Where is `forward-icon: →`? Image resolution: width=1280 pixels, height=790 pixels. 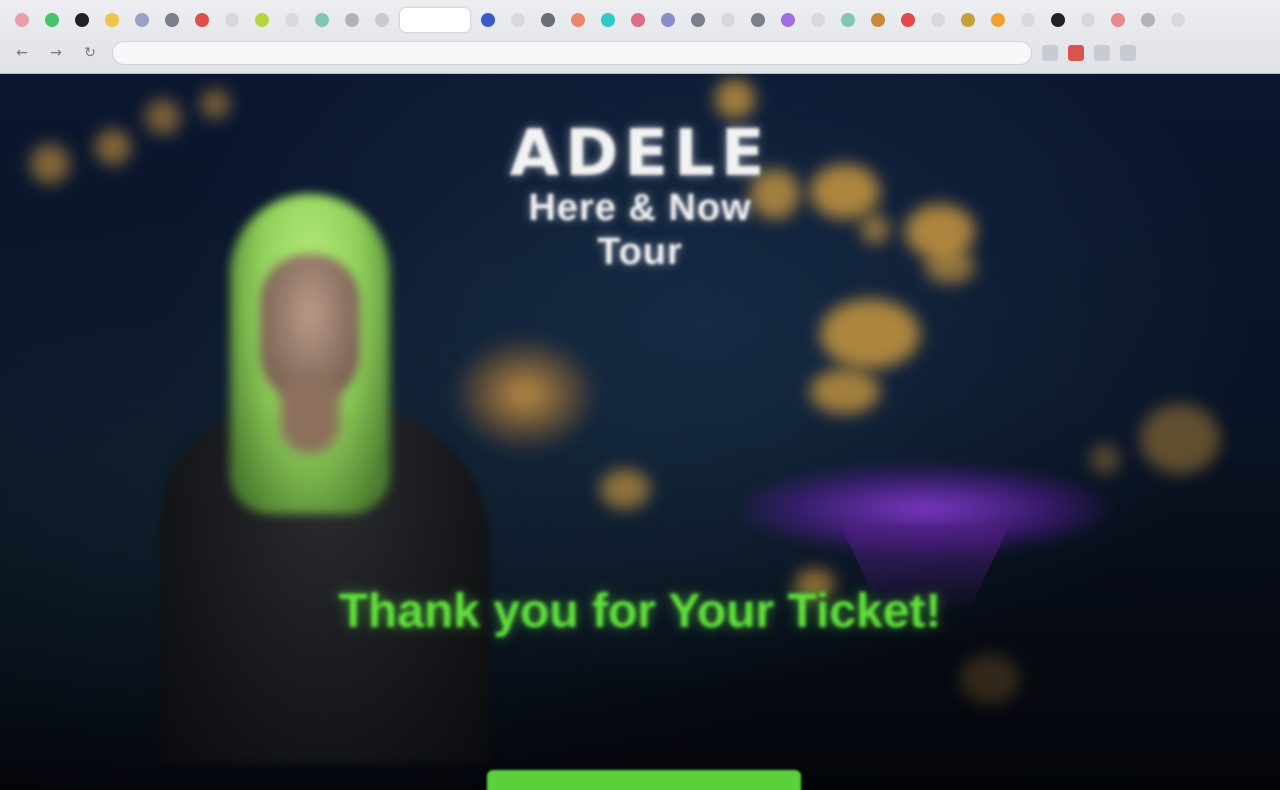 forward-icon: → is located at coordinates (56, 53).